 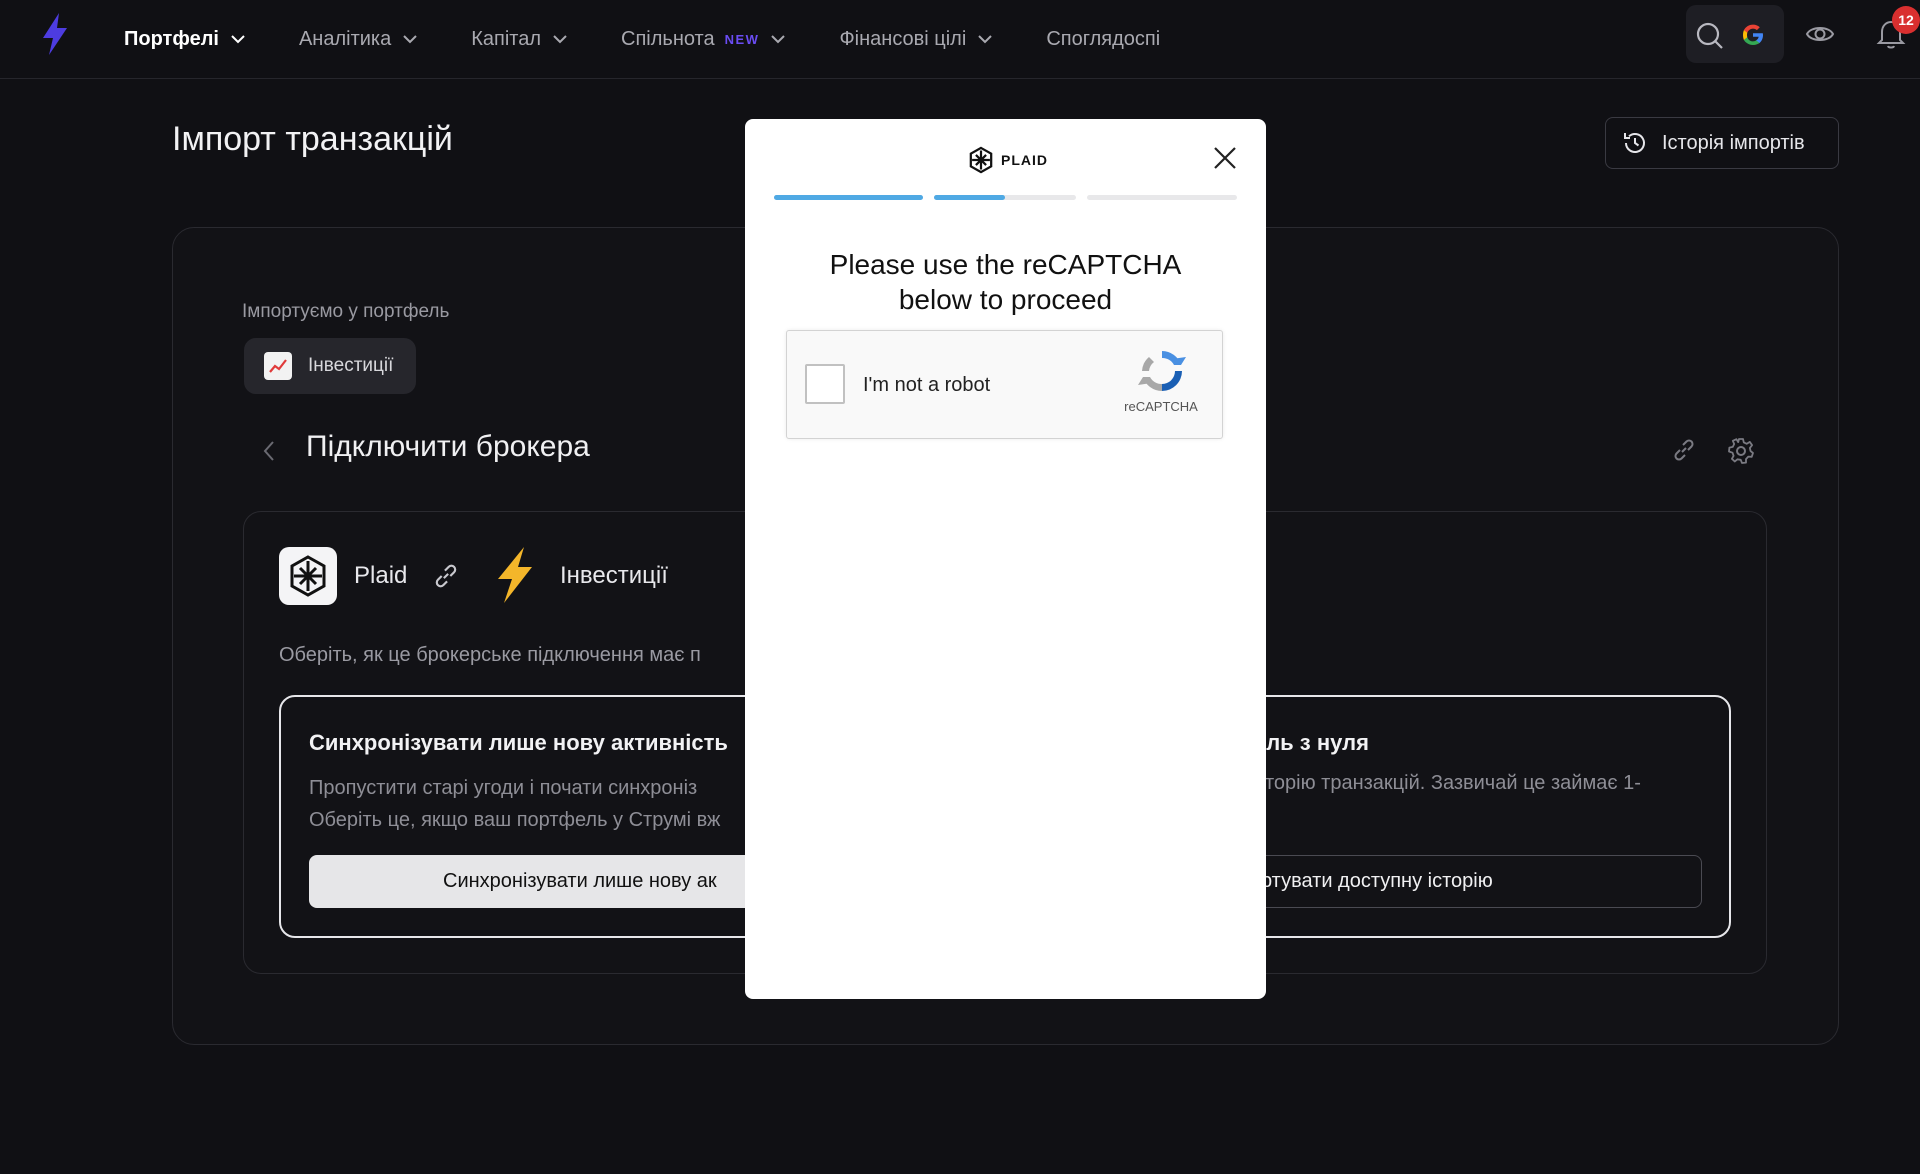 I want to click on plaid-modal-logo: PLAID, so click(x=1007, y=160).